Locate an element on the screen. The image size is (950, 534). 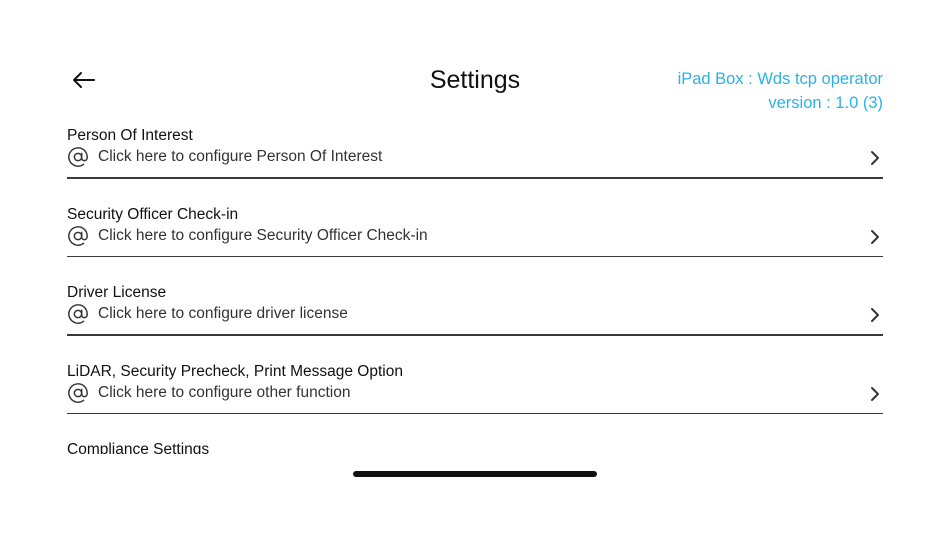
app-name: iPad Box : Wds tcp operator is located at coordinates (780, 79).